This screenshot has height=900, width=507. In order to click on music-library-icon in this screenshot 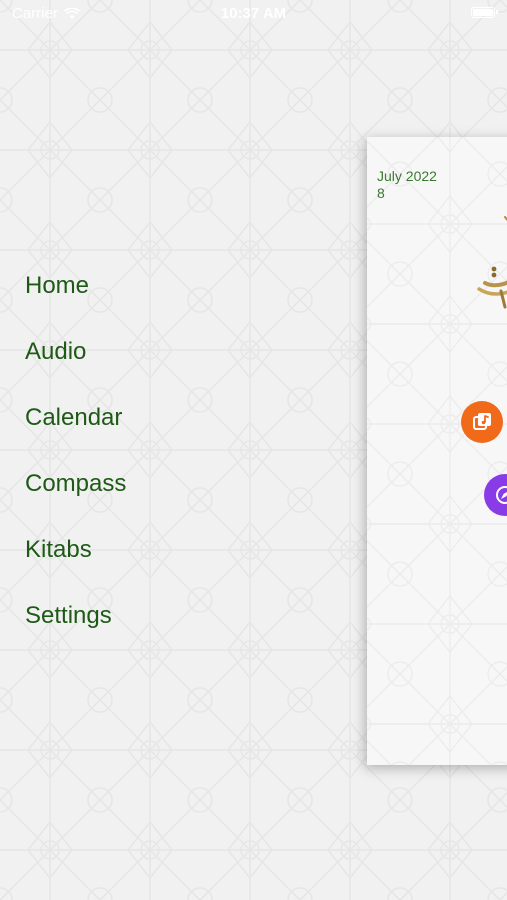, I will do `click(482, 421)`.